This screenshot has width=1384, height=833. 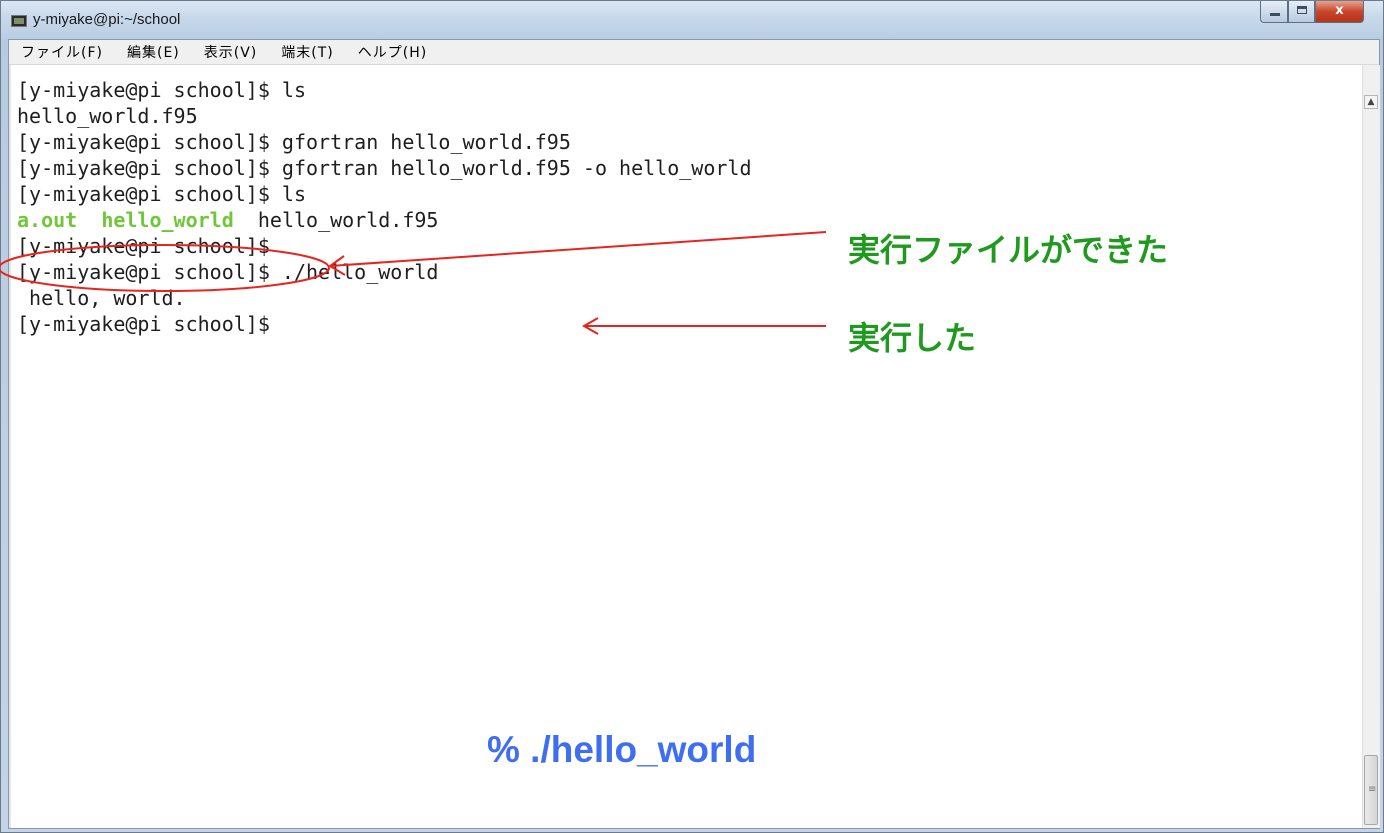 I want to click on menu-view: 表示(V), so click(x=231, y=52).